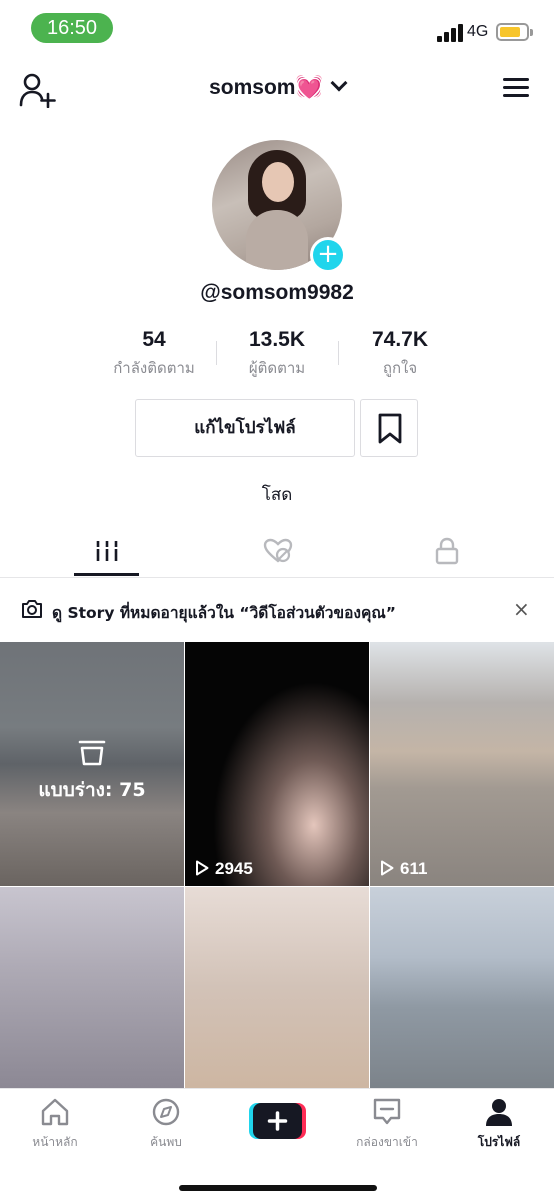 This screenshot has height=1200, width=554. What do you see at coordinates (277, 292) in the screenshot?
I see `profile-handle: @somsom9982` at bounding box center [277, 292].